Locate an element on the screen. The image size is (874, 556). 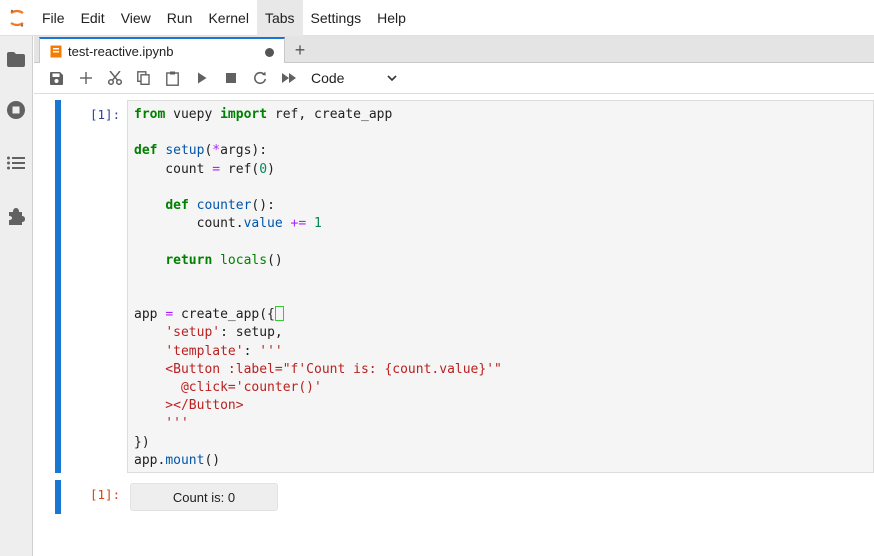
code-line: 'template': ''' is located at coordinates (224, 351).